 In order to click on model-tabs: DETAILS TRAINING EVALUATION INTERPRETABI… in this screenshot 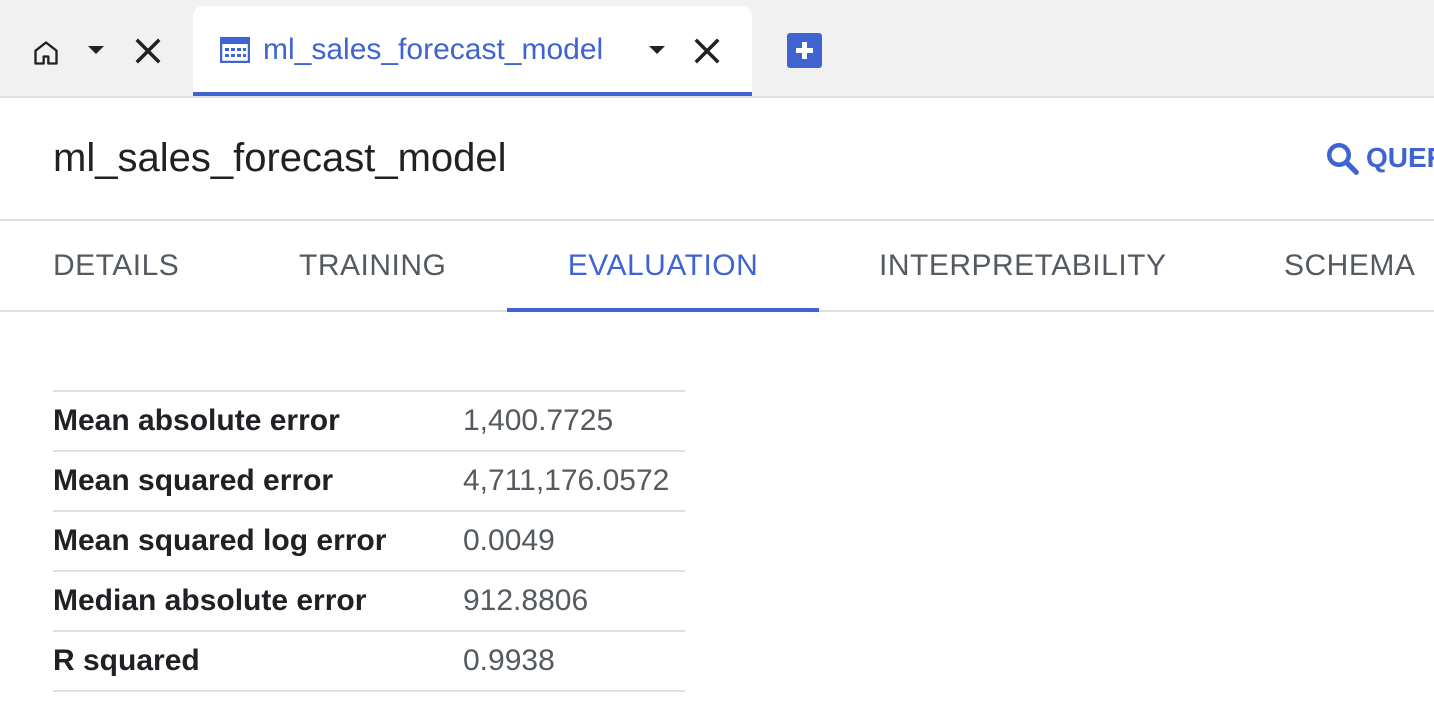, I will do `click(717, 266)`.